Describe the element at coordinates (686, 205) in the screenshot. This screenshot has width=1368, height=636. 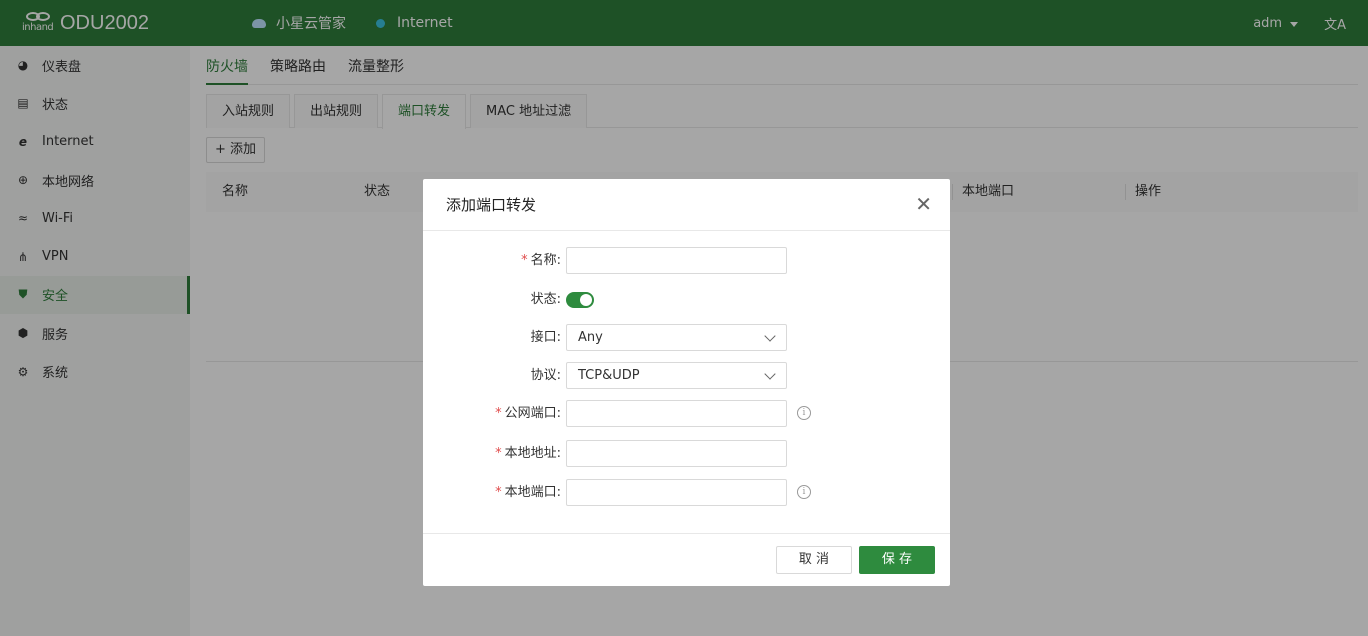
I see `dialog-header: 添加端口转发` at that location.